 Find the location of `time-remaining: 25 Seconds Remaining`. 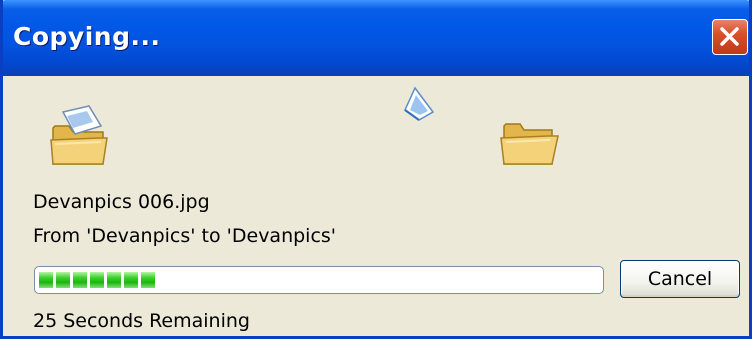

time-remaining: 25 Seconds Remaining is located at coordinates (141, 321).